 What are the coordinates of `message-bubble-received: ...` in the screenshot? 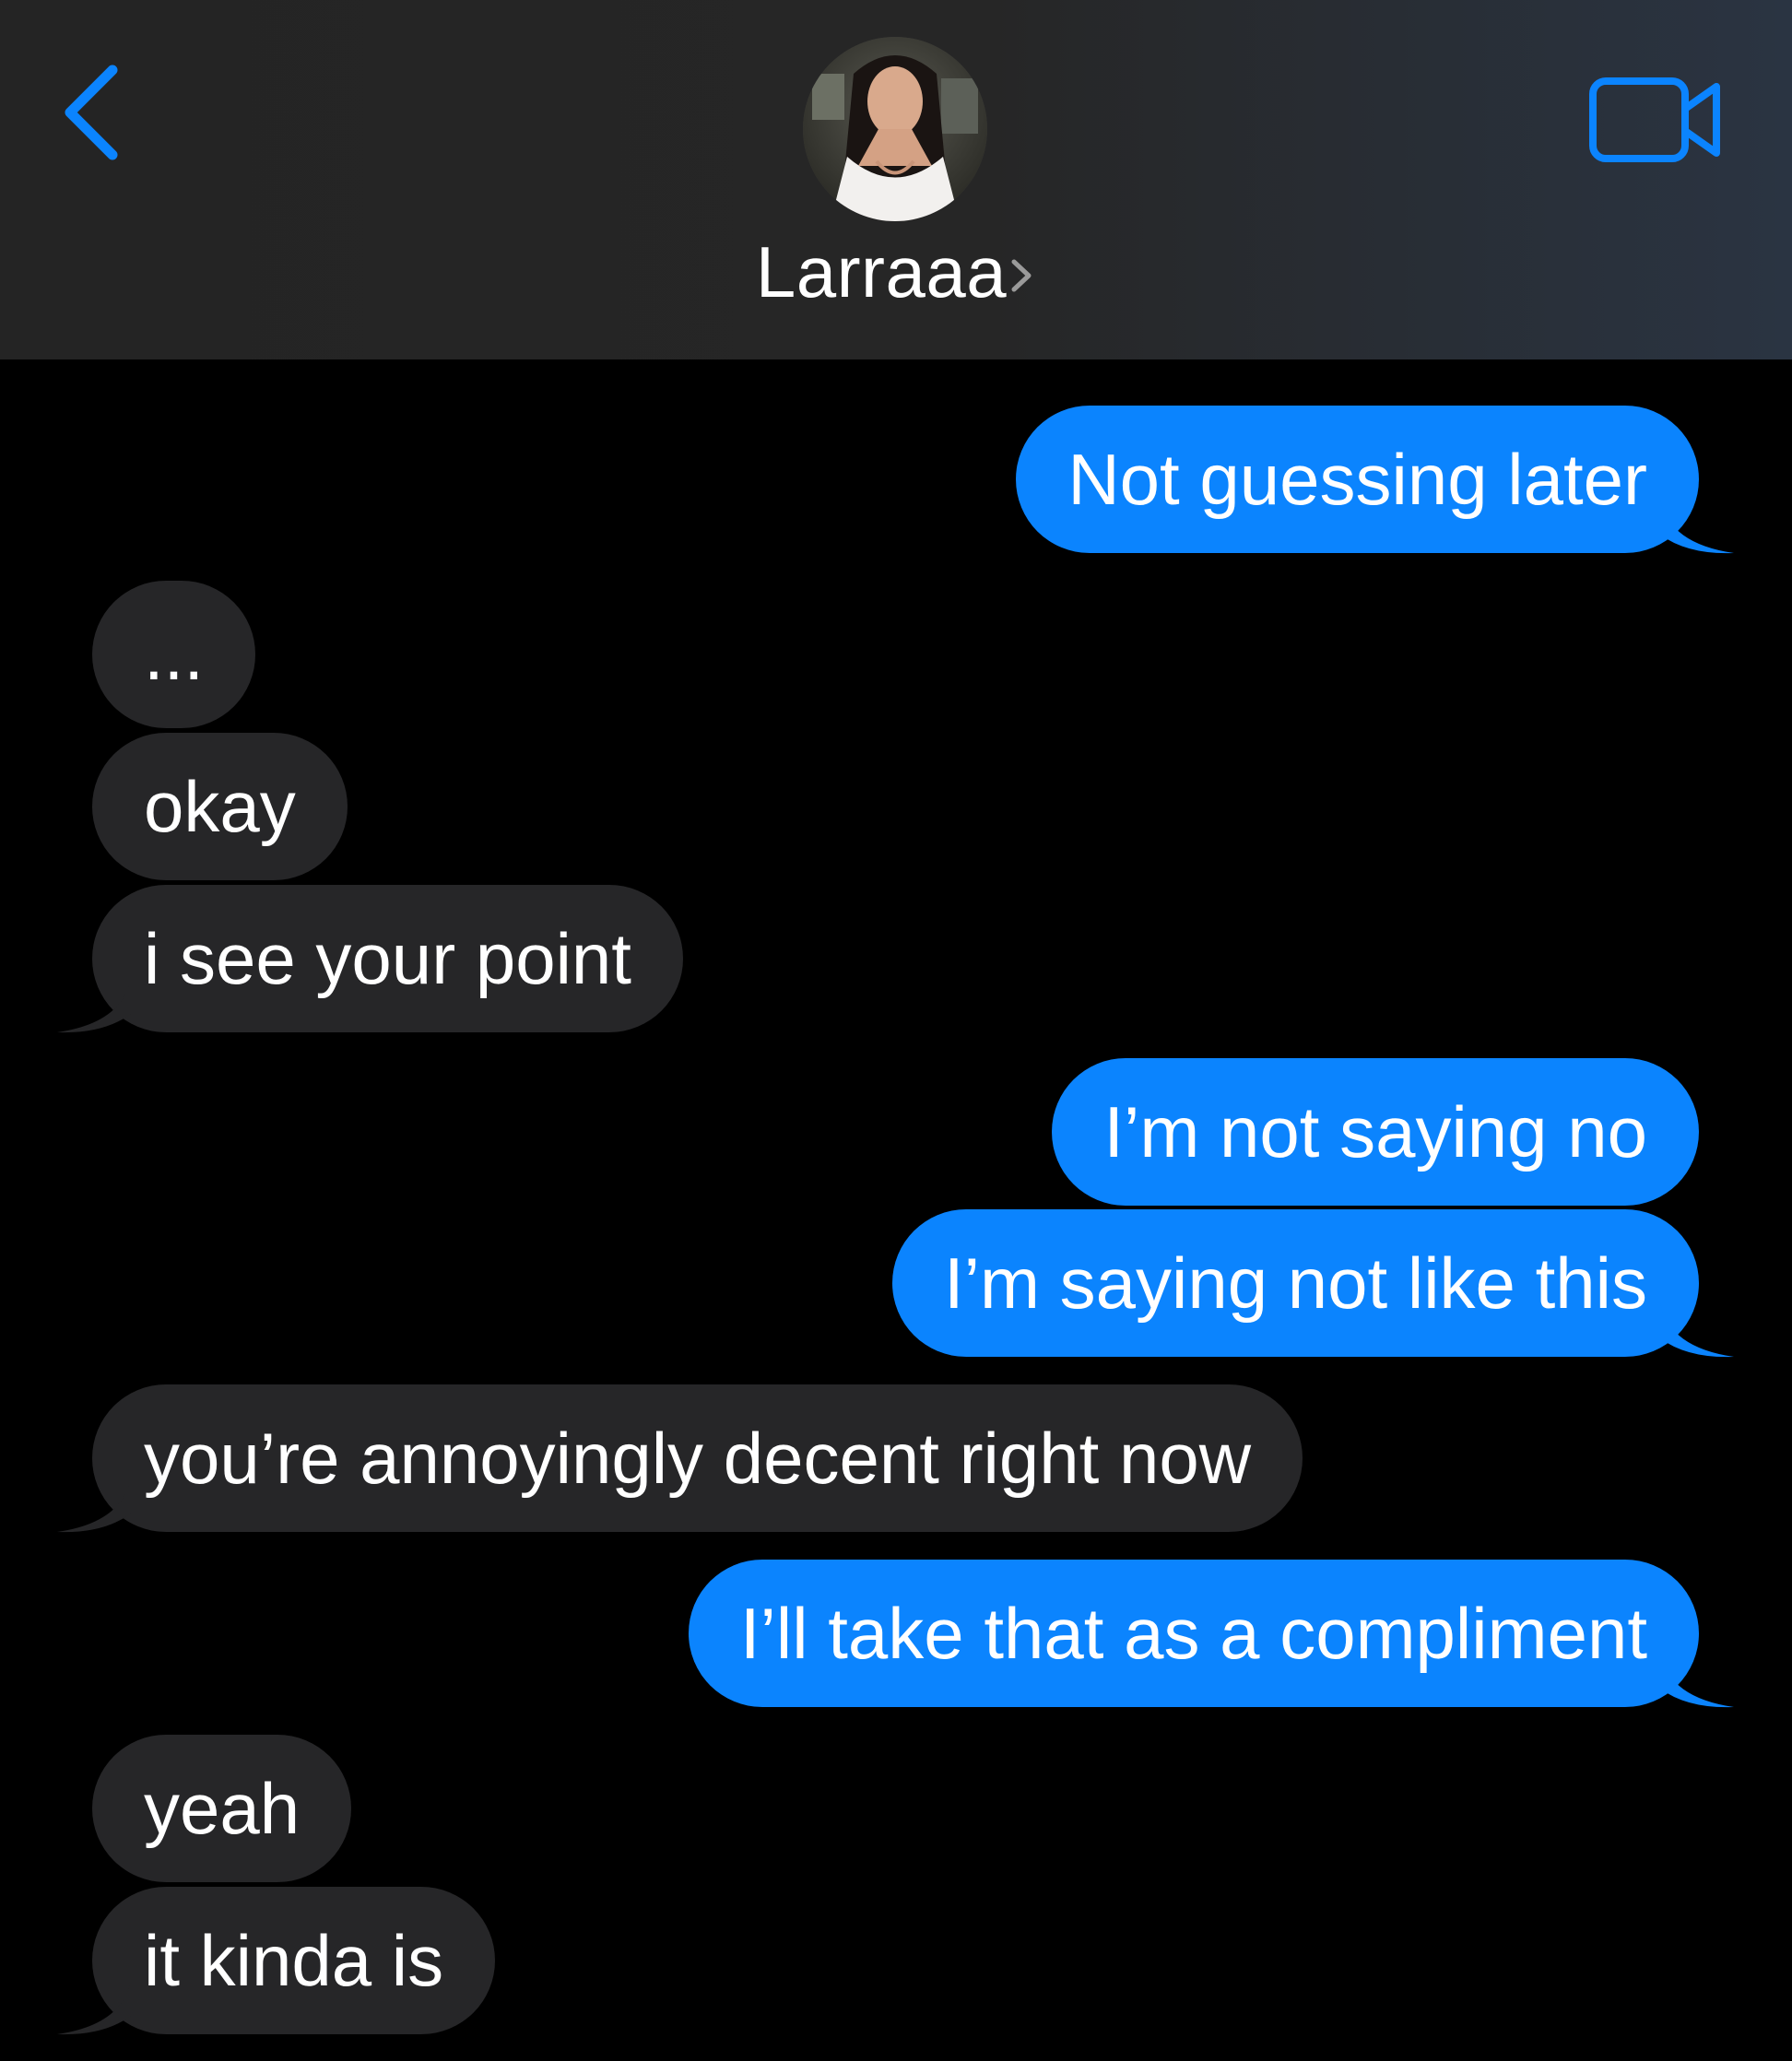 It's located at (174, 654).